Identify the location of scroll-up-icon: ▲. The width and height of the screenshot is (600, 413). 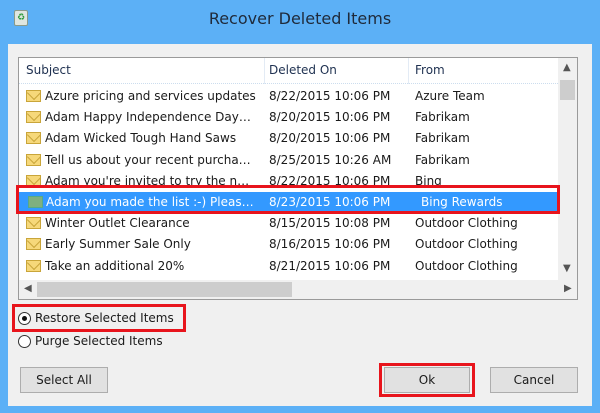
(567, 67).